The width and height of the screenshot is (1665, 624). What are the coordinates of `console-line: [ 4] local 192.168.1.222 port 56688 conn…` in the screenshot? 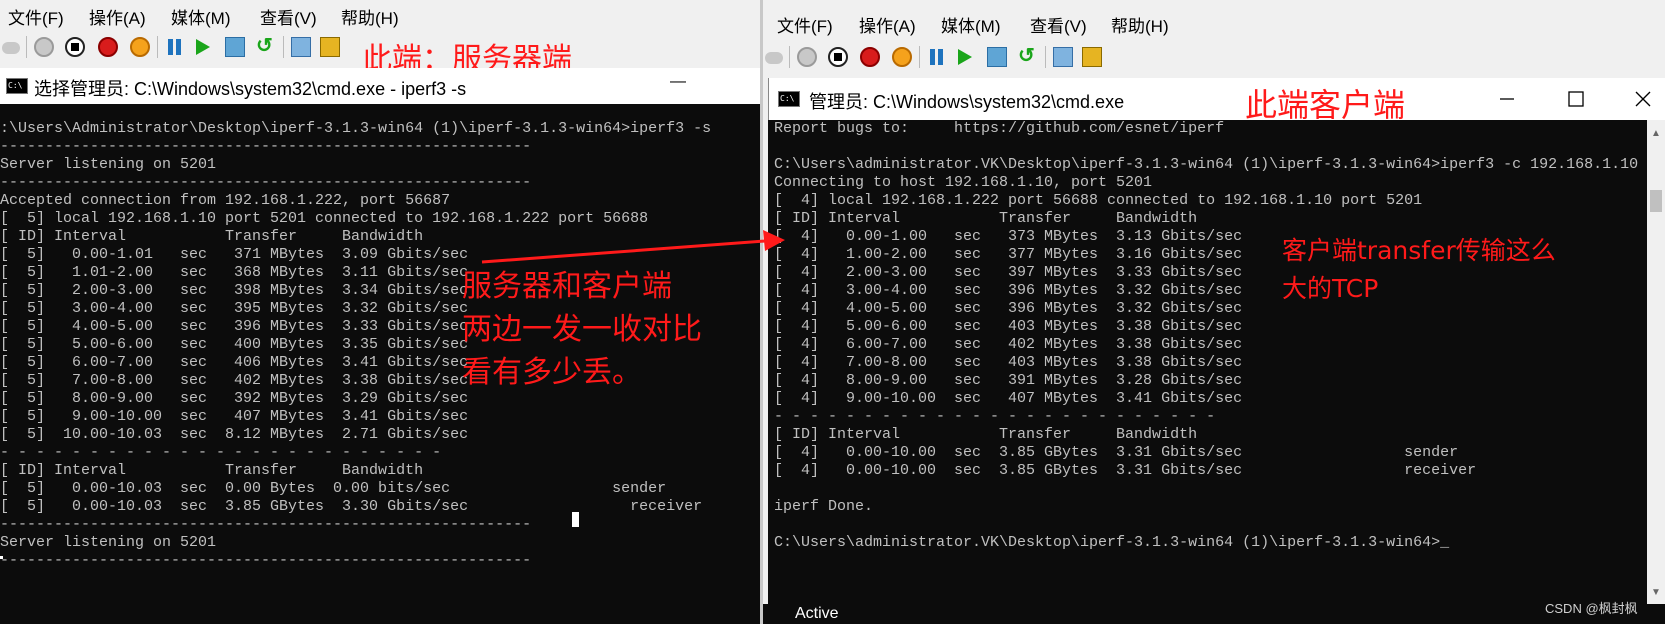 It's located at (1098, 200).